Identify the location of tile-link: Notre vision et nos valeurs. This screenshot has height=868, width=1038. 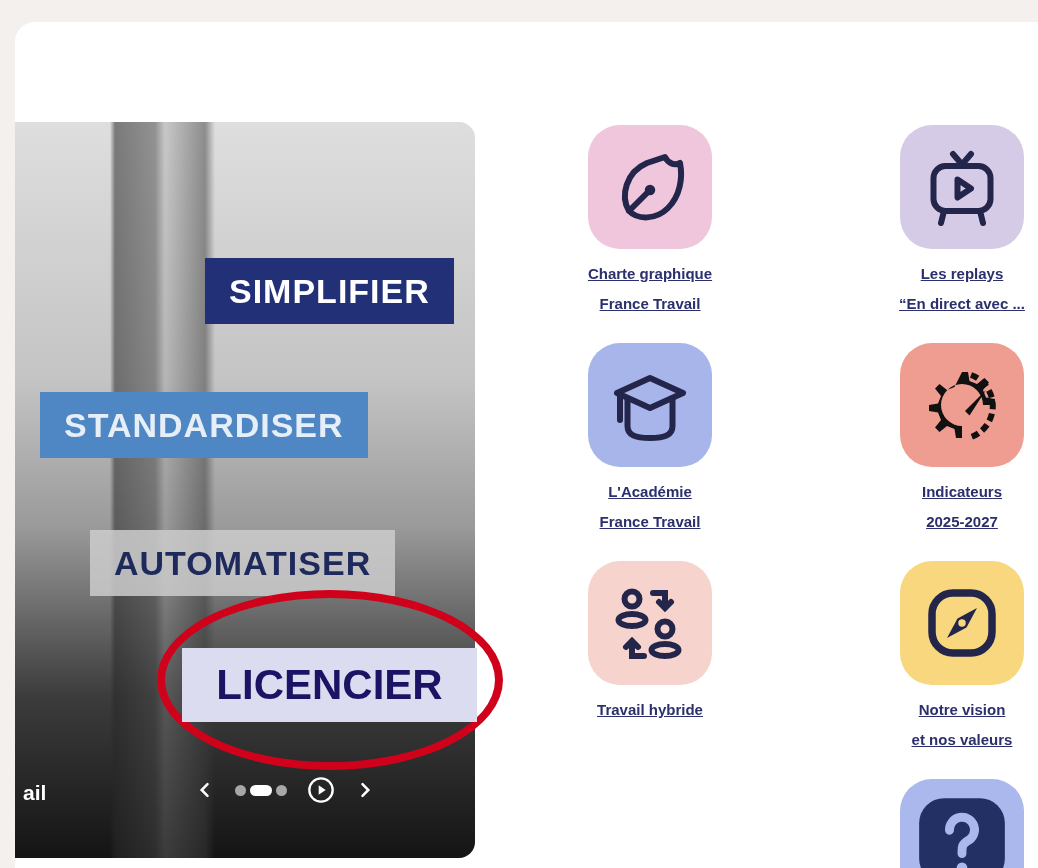
(962, 725).